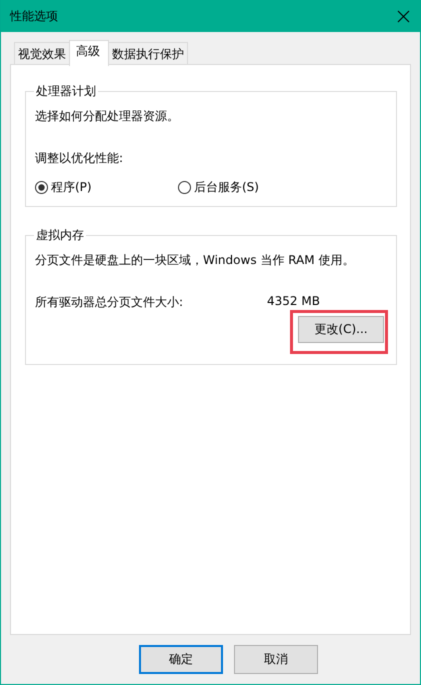  I want to click on total-size-value: 4352 MB, so click(293, 302).